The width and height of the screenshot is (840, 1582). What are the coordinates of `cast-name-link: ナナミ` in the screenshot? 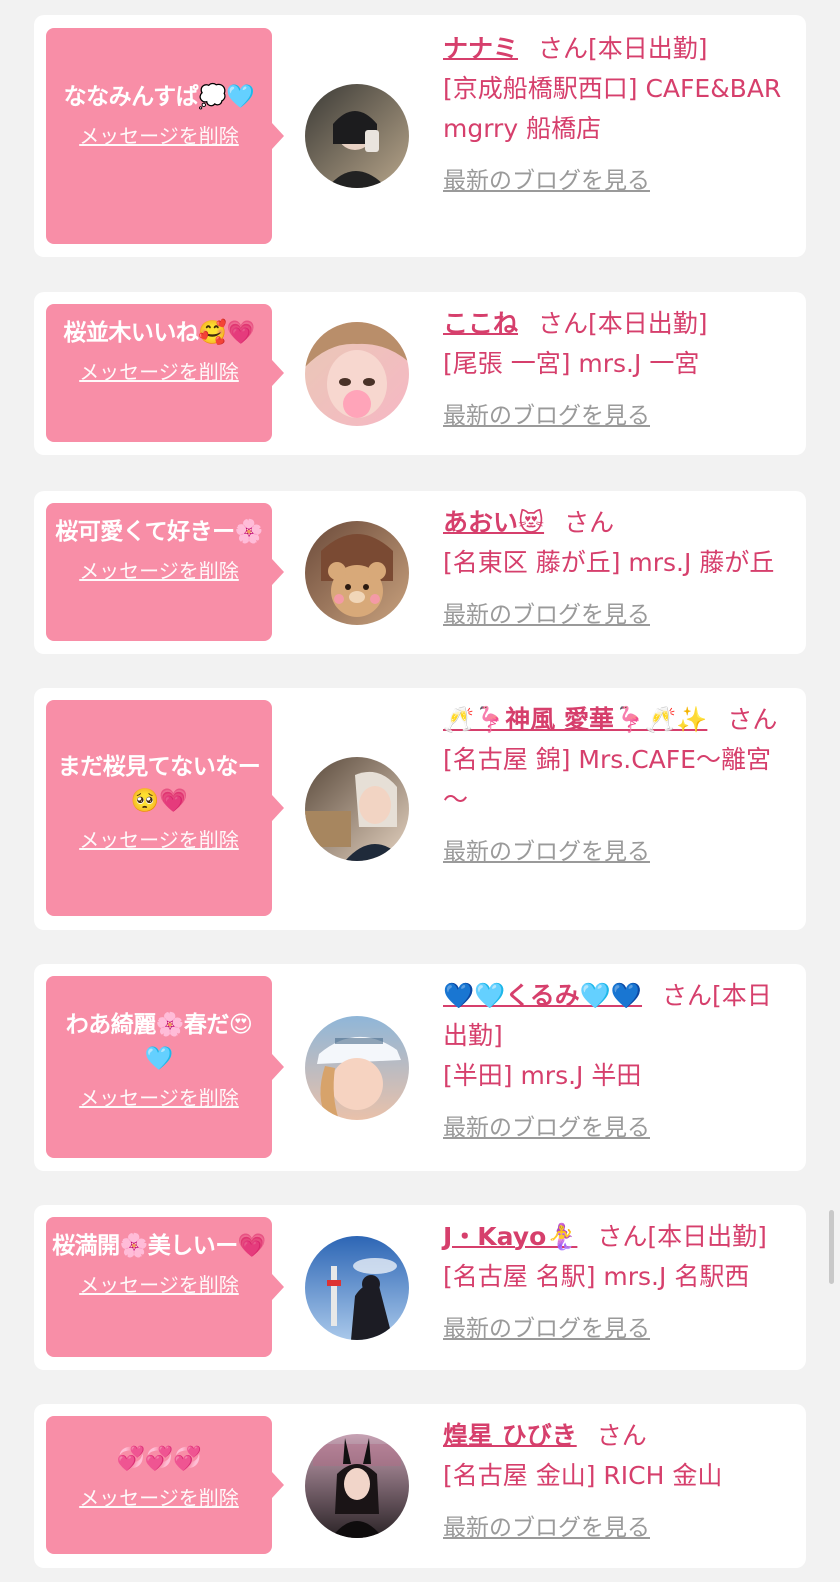 It's located at (480, 48).